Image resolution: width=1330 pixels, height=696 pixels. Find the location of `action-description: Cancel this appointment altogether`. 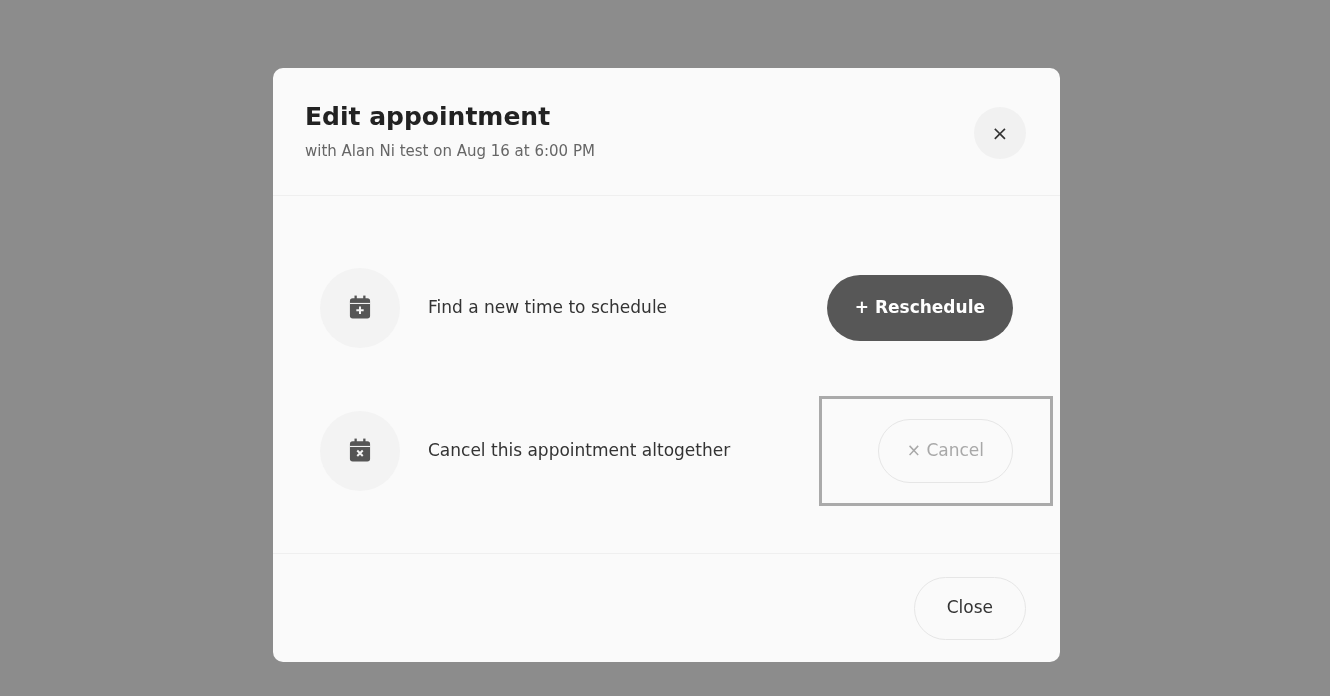

action-description: Cancel this appointment altogether is located at coordinates (580, 450).